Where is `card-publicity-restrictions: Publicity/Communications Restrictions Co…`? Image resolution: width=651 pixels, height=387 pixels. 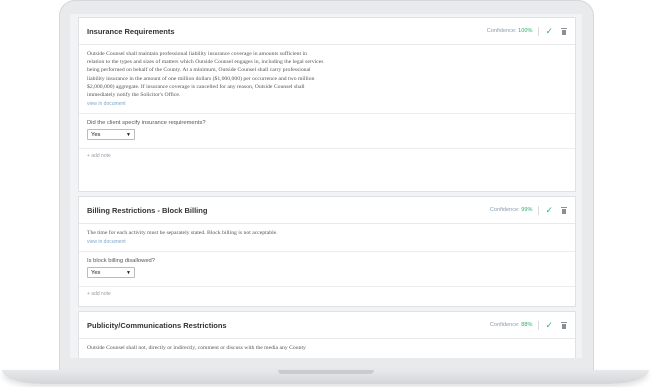 card-publicity-restrictions: Publicity/Communications Restrictions Co… is located at coordinates (327, 334).